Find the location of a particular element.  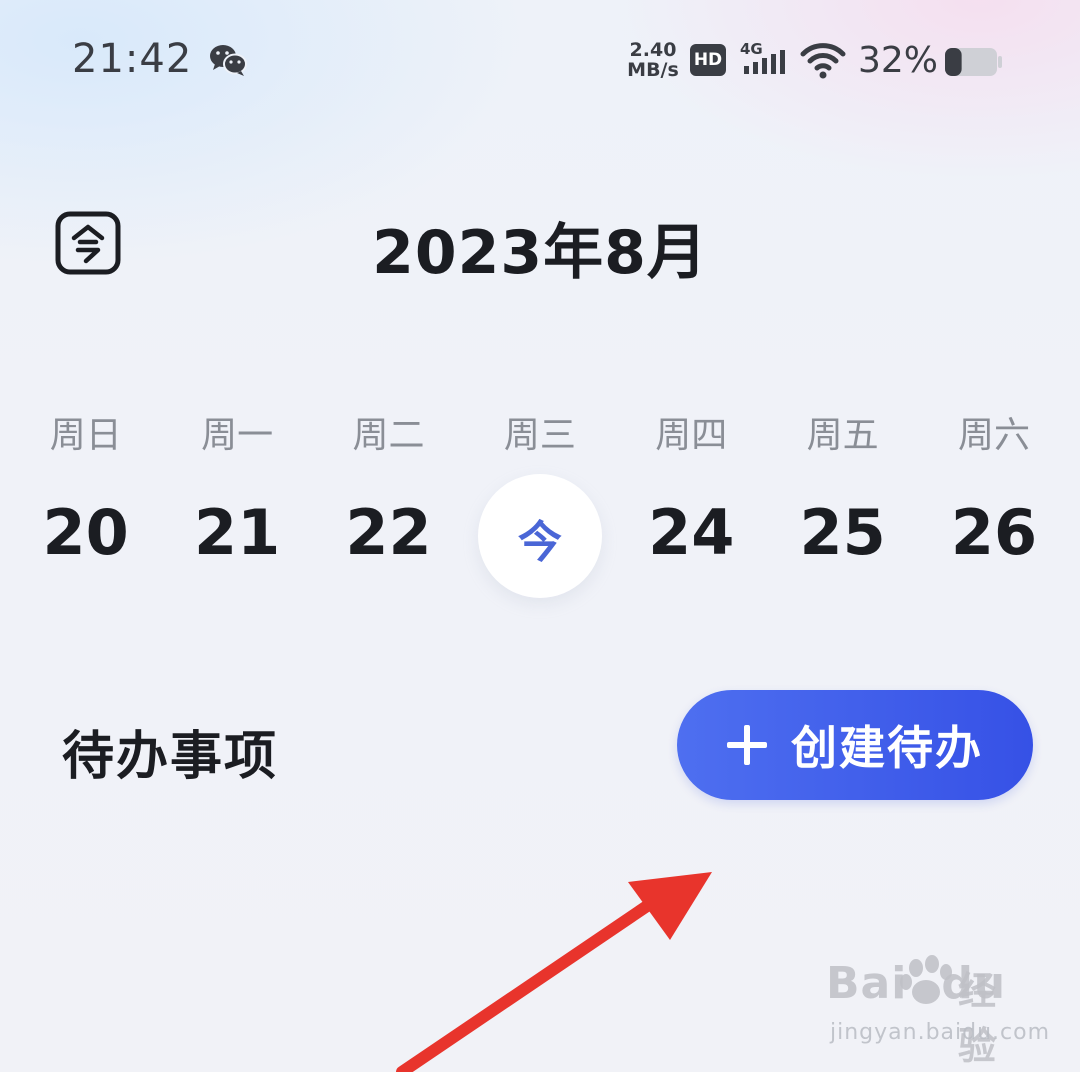

day-name: 周日 is located at coordinates (85, 435).